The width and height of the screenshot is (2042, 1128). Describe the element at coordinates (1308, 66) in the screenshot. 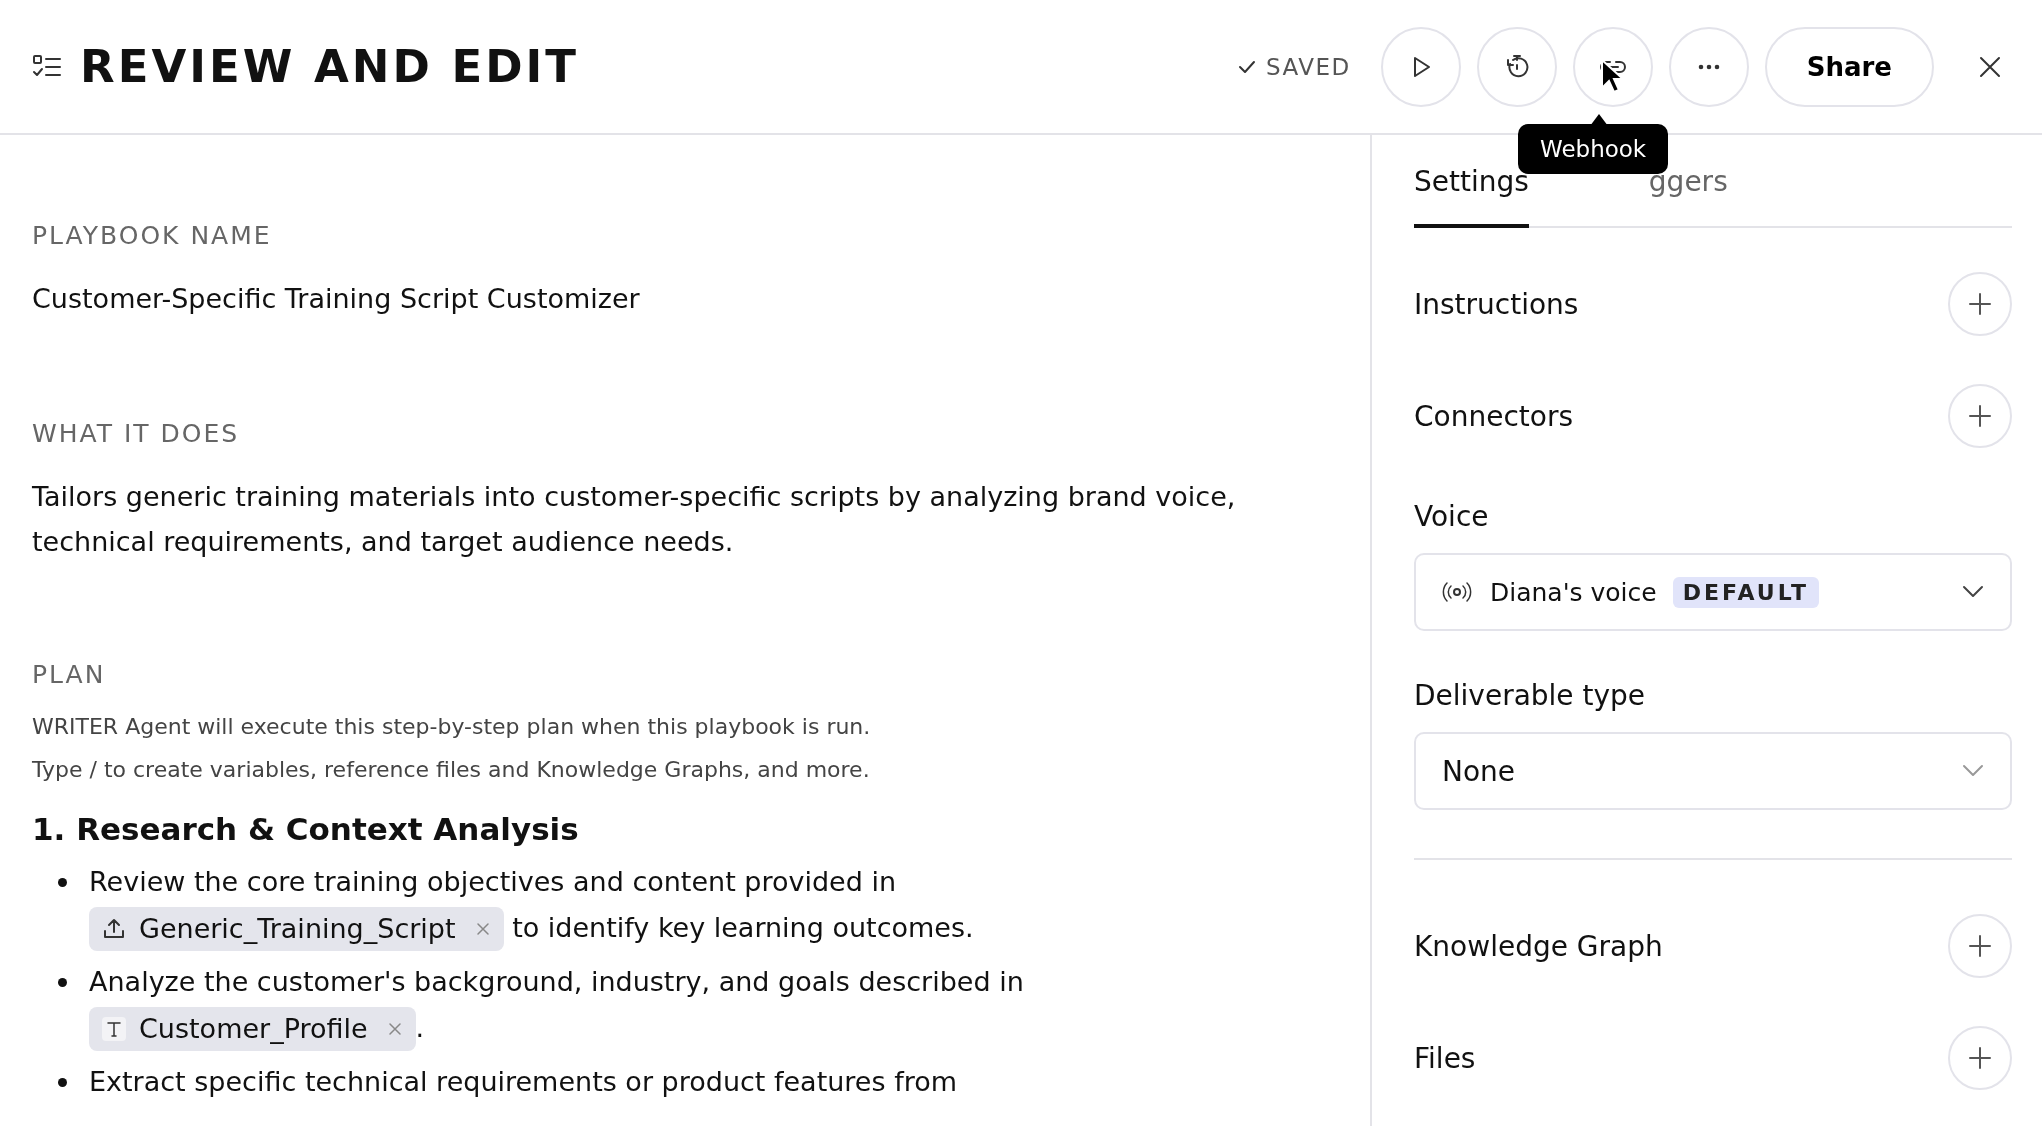

I see `saved-label: SAVED` at that location.